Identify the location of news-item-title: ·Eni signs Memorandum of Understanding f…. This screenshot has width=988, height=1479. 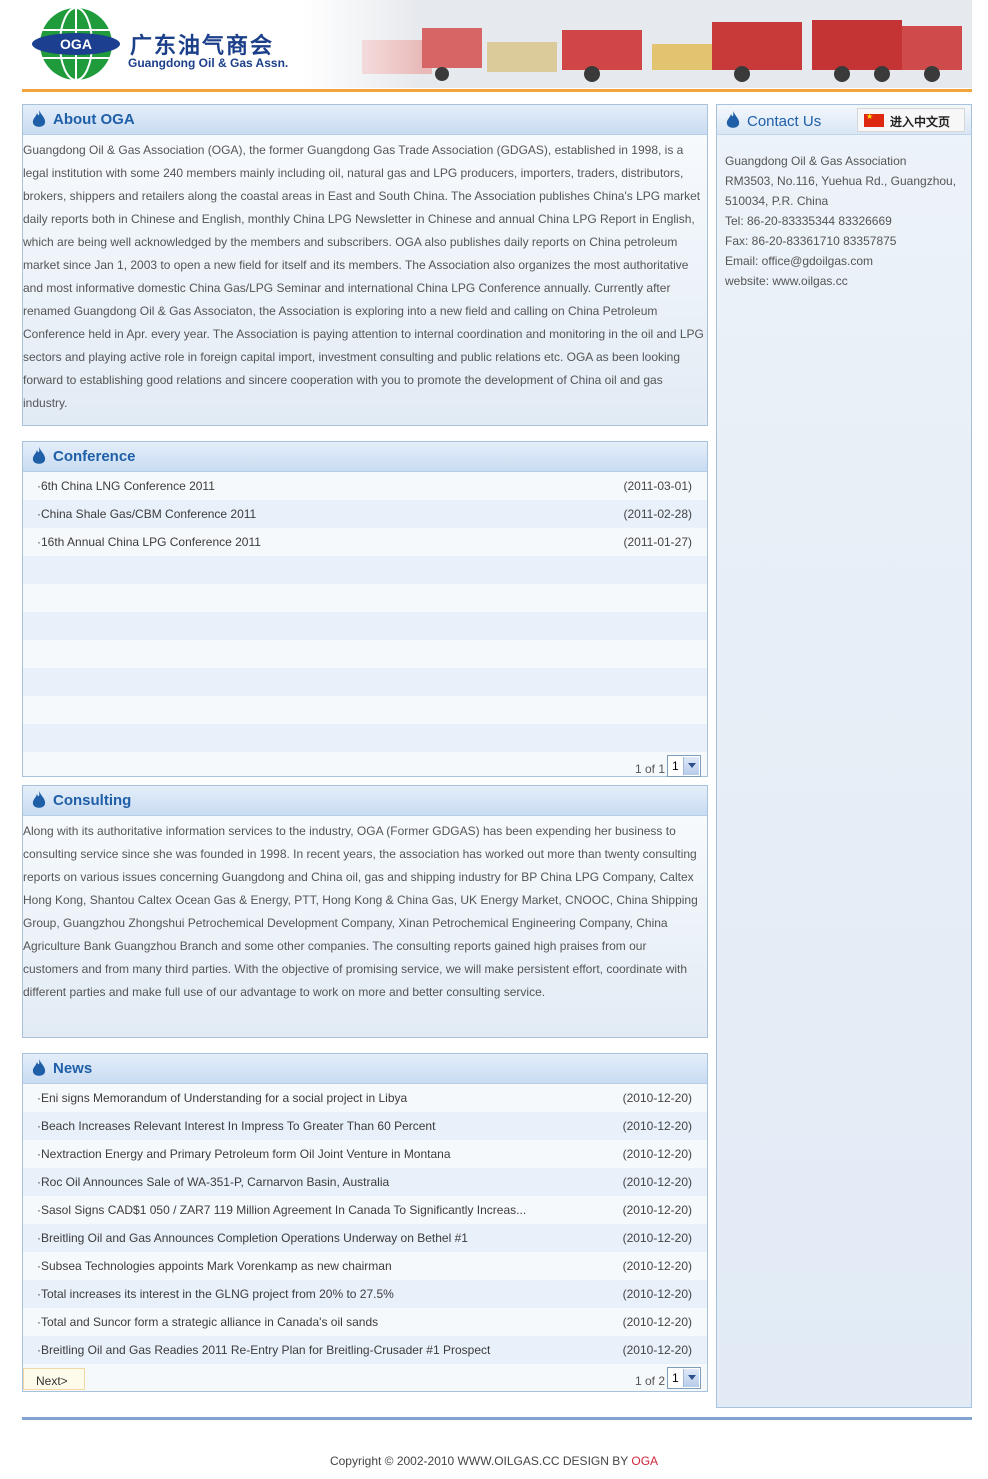
(222, 1098).